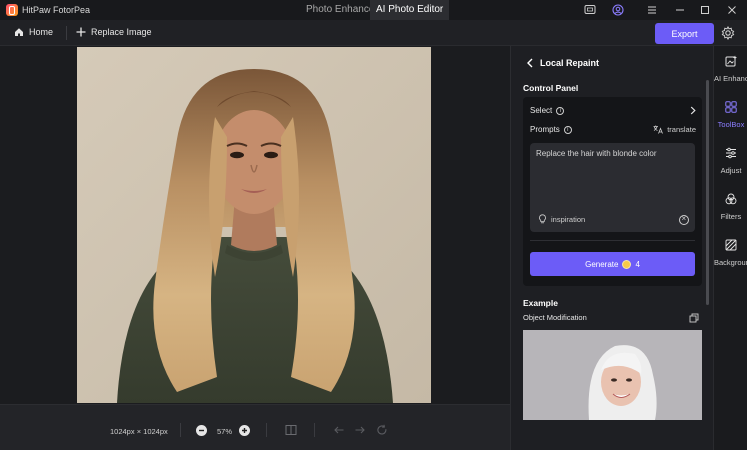 The image size is (747, 450). What do you see at coordinates (731, 170) in the screenshot?
I see `sidebar-label: Adjust` at bounding box center [731, 170].